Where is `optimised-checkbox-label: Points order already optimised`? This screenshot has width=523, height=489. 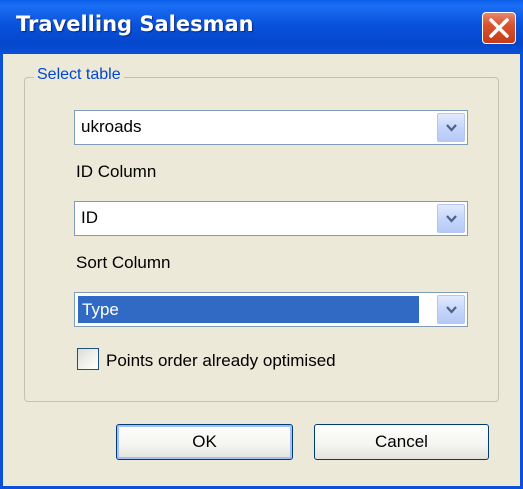 optimised-checkbox-label: Points order already optimised is located at coordinates (221, 361).